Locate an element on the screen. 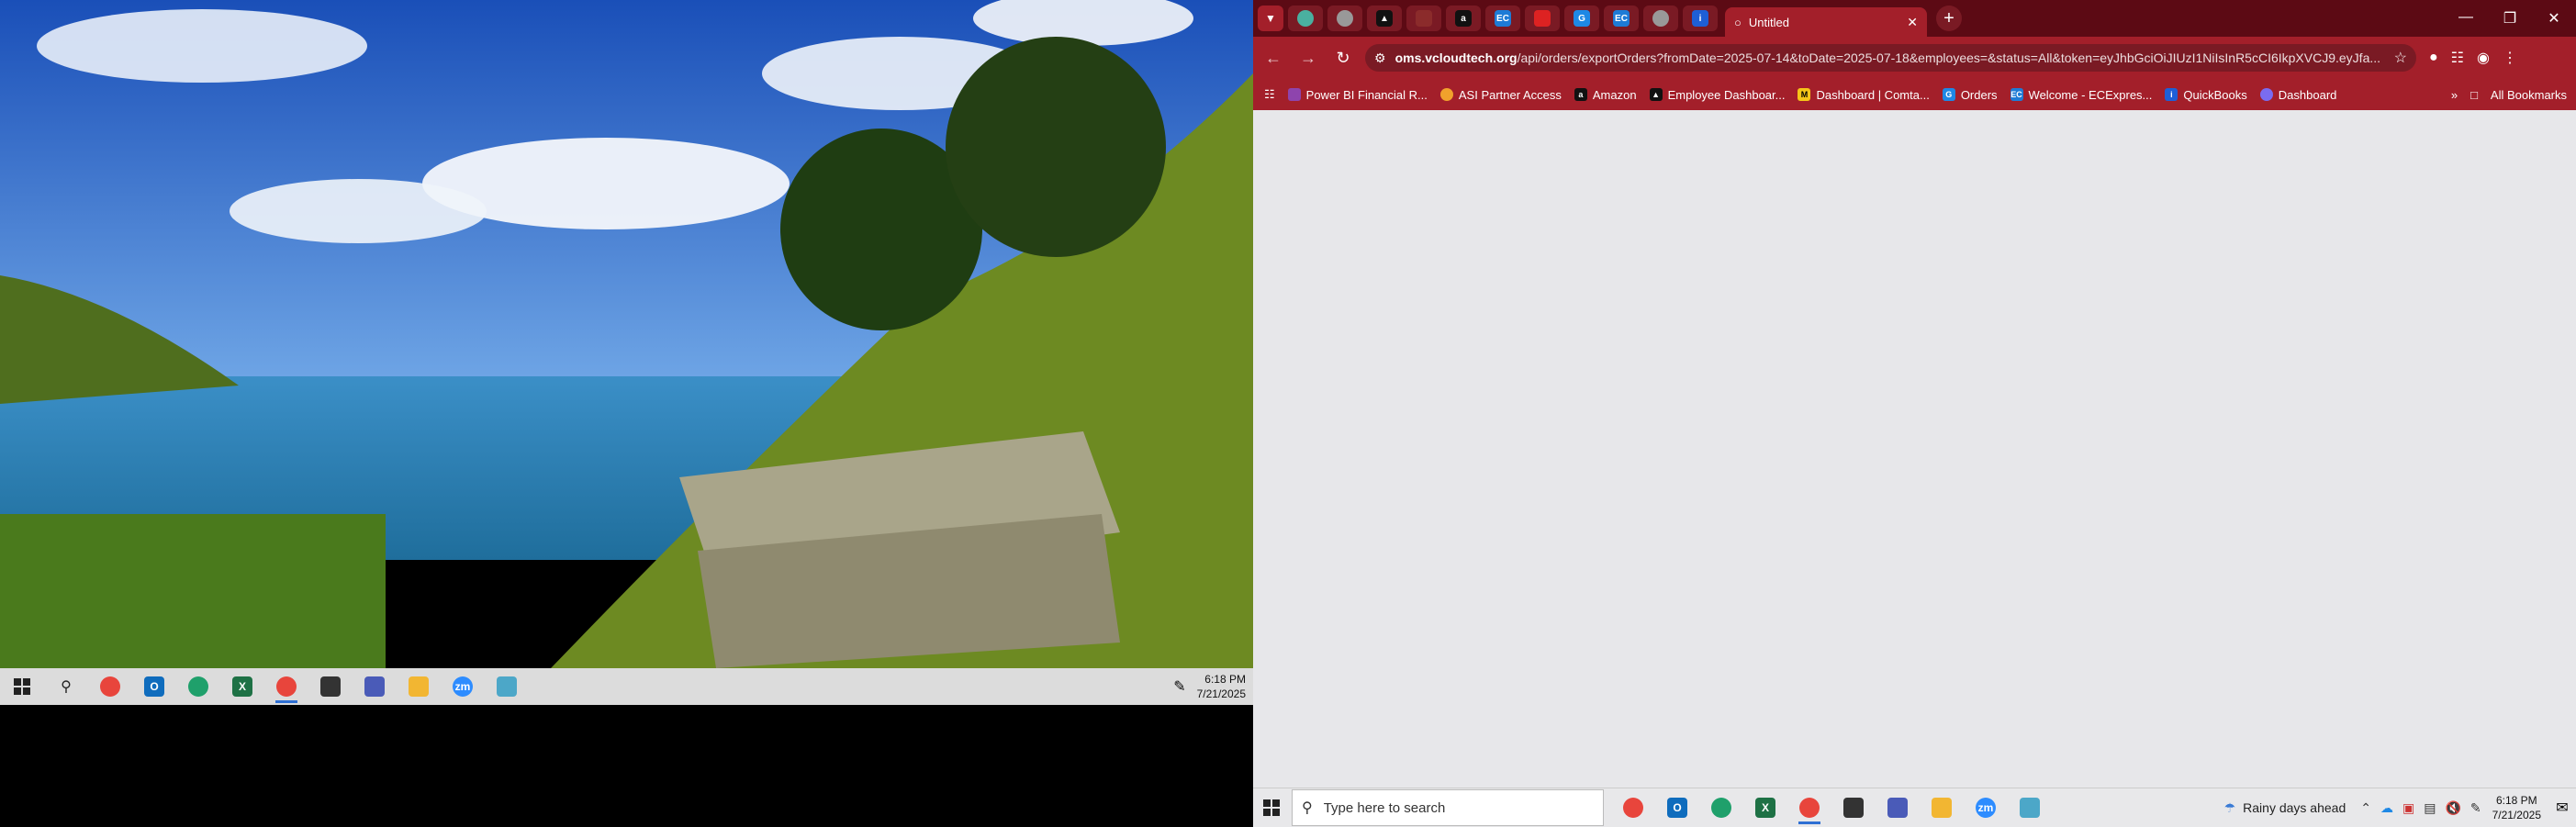  back-arrow-icon: ← is located at coordinates (1273, 58).